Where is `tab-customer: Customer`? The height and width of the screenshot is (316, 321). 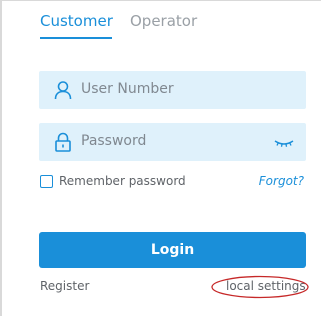 tab-customer: Customer is located at coordinates (76, 21).